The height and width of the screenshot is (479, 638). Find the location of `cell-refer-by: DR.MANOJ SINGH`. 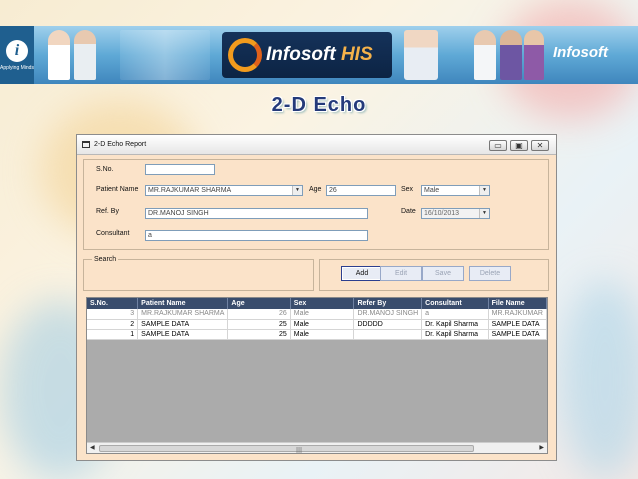

cell-refer-by: DR.MANOJ SINGH is located at coordinates (388, 314).